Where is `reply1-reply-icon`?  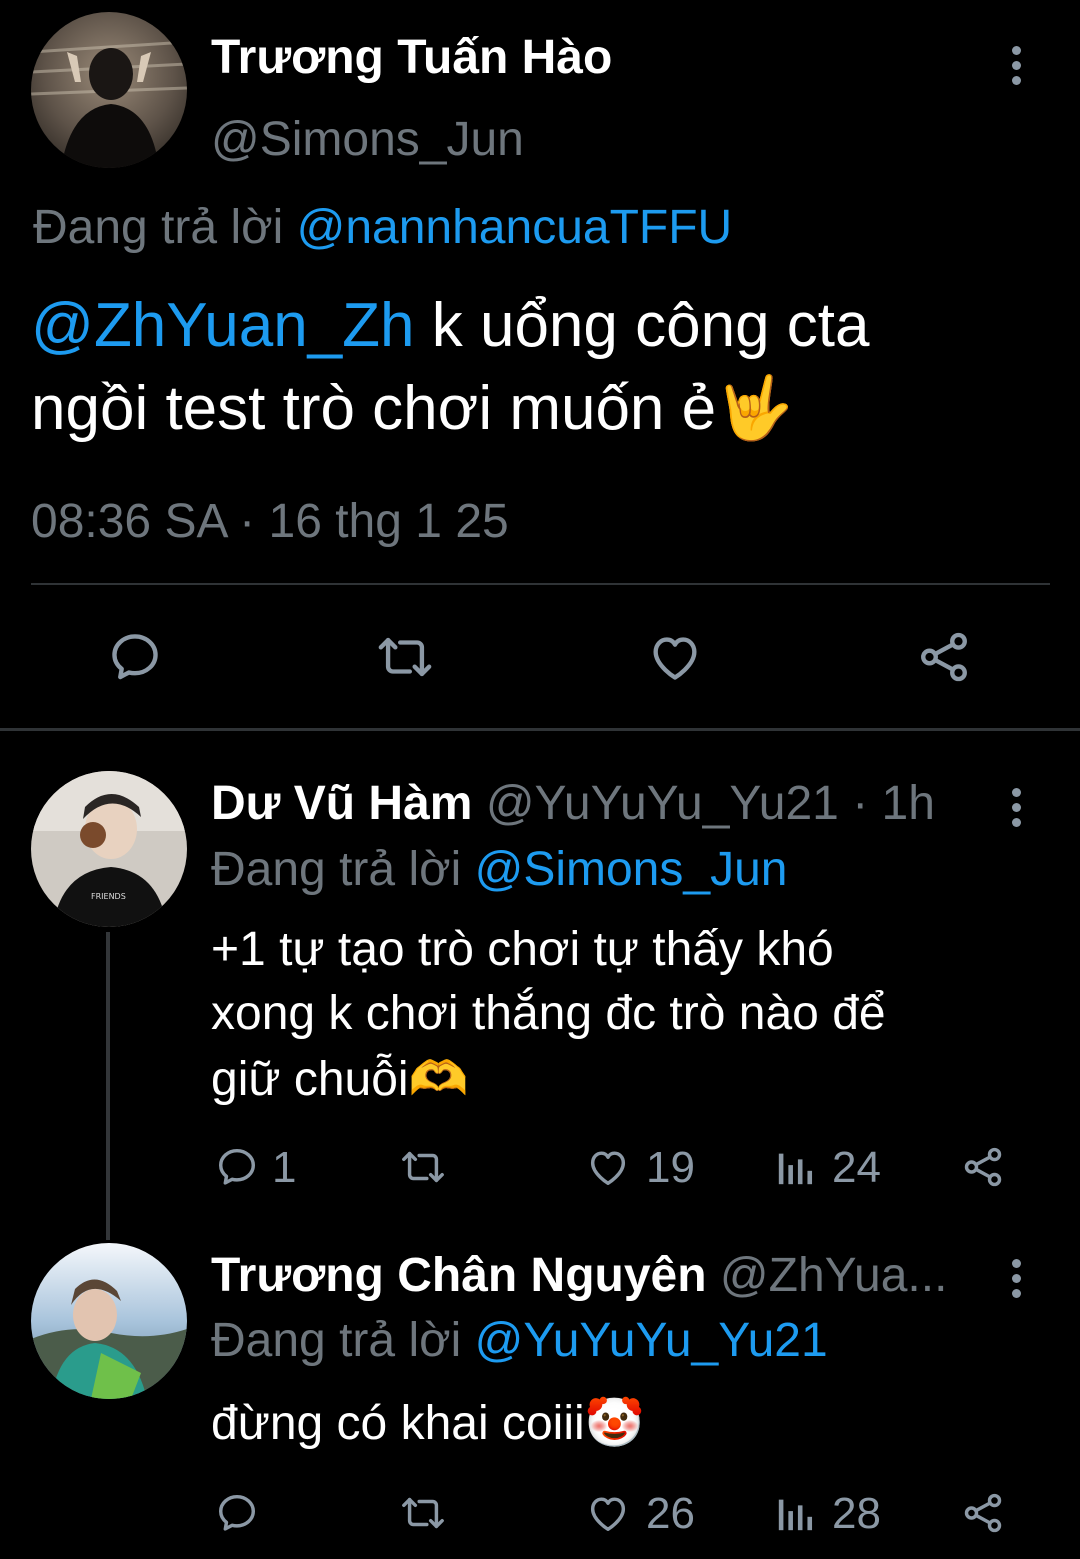
reply1-reply-icon is located at coordinates (237, 1167).